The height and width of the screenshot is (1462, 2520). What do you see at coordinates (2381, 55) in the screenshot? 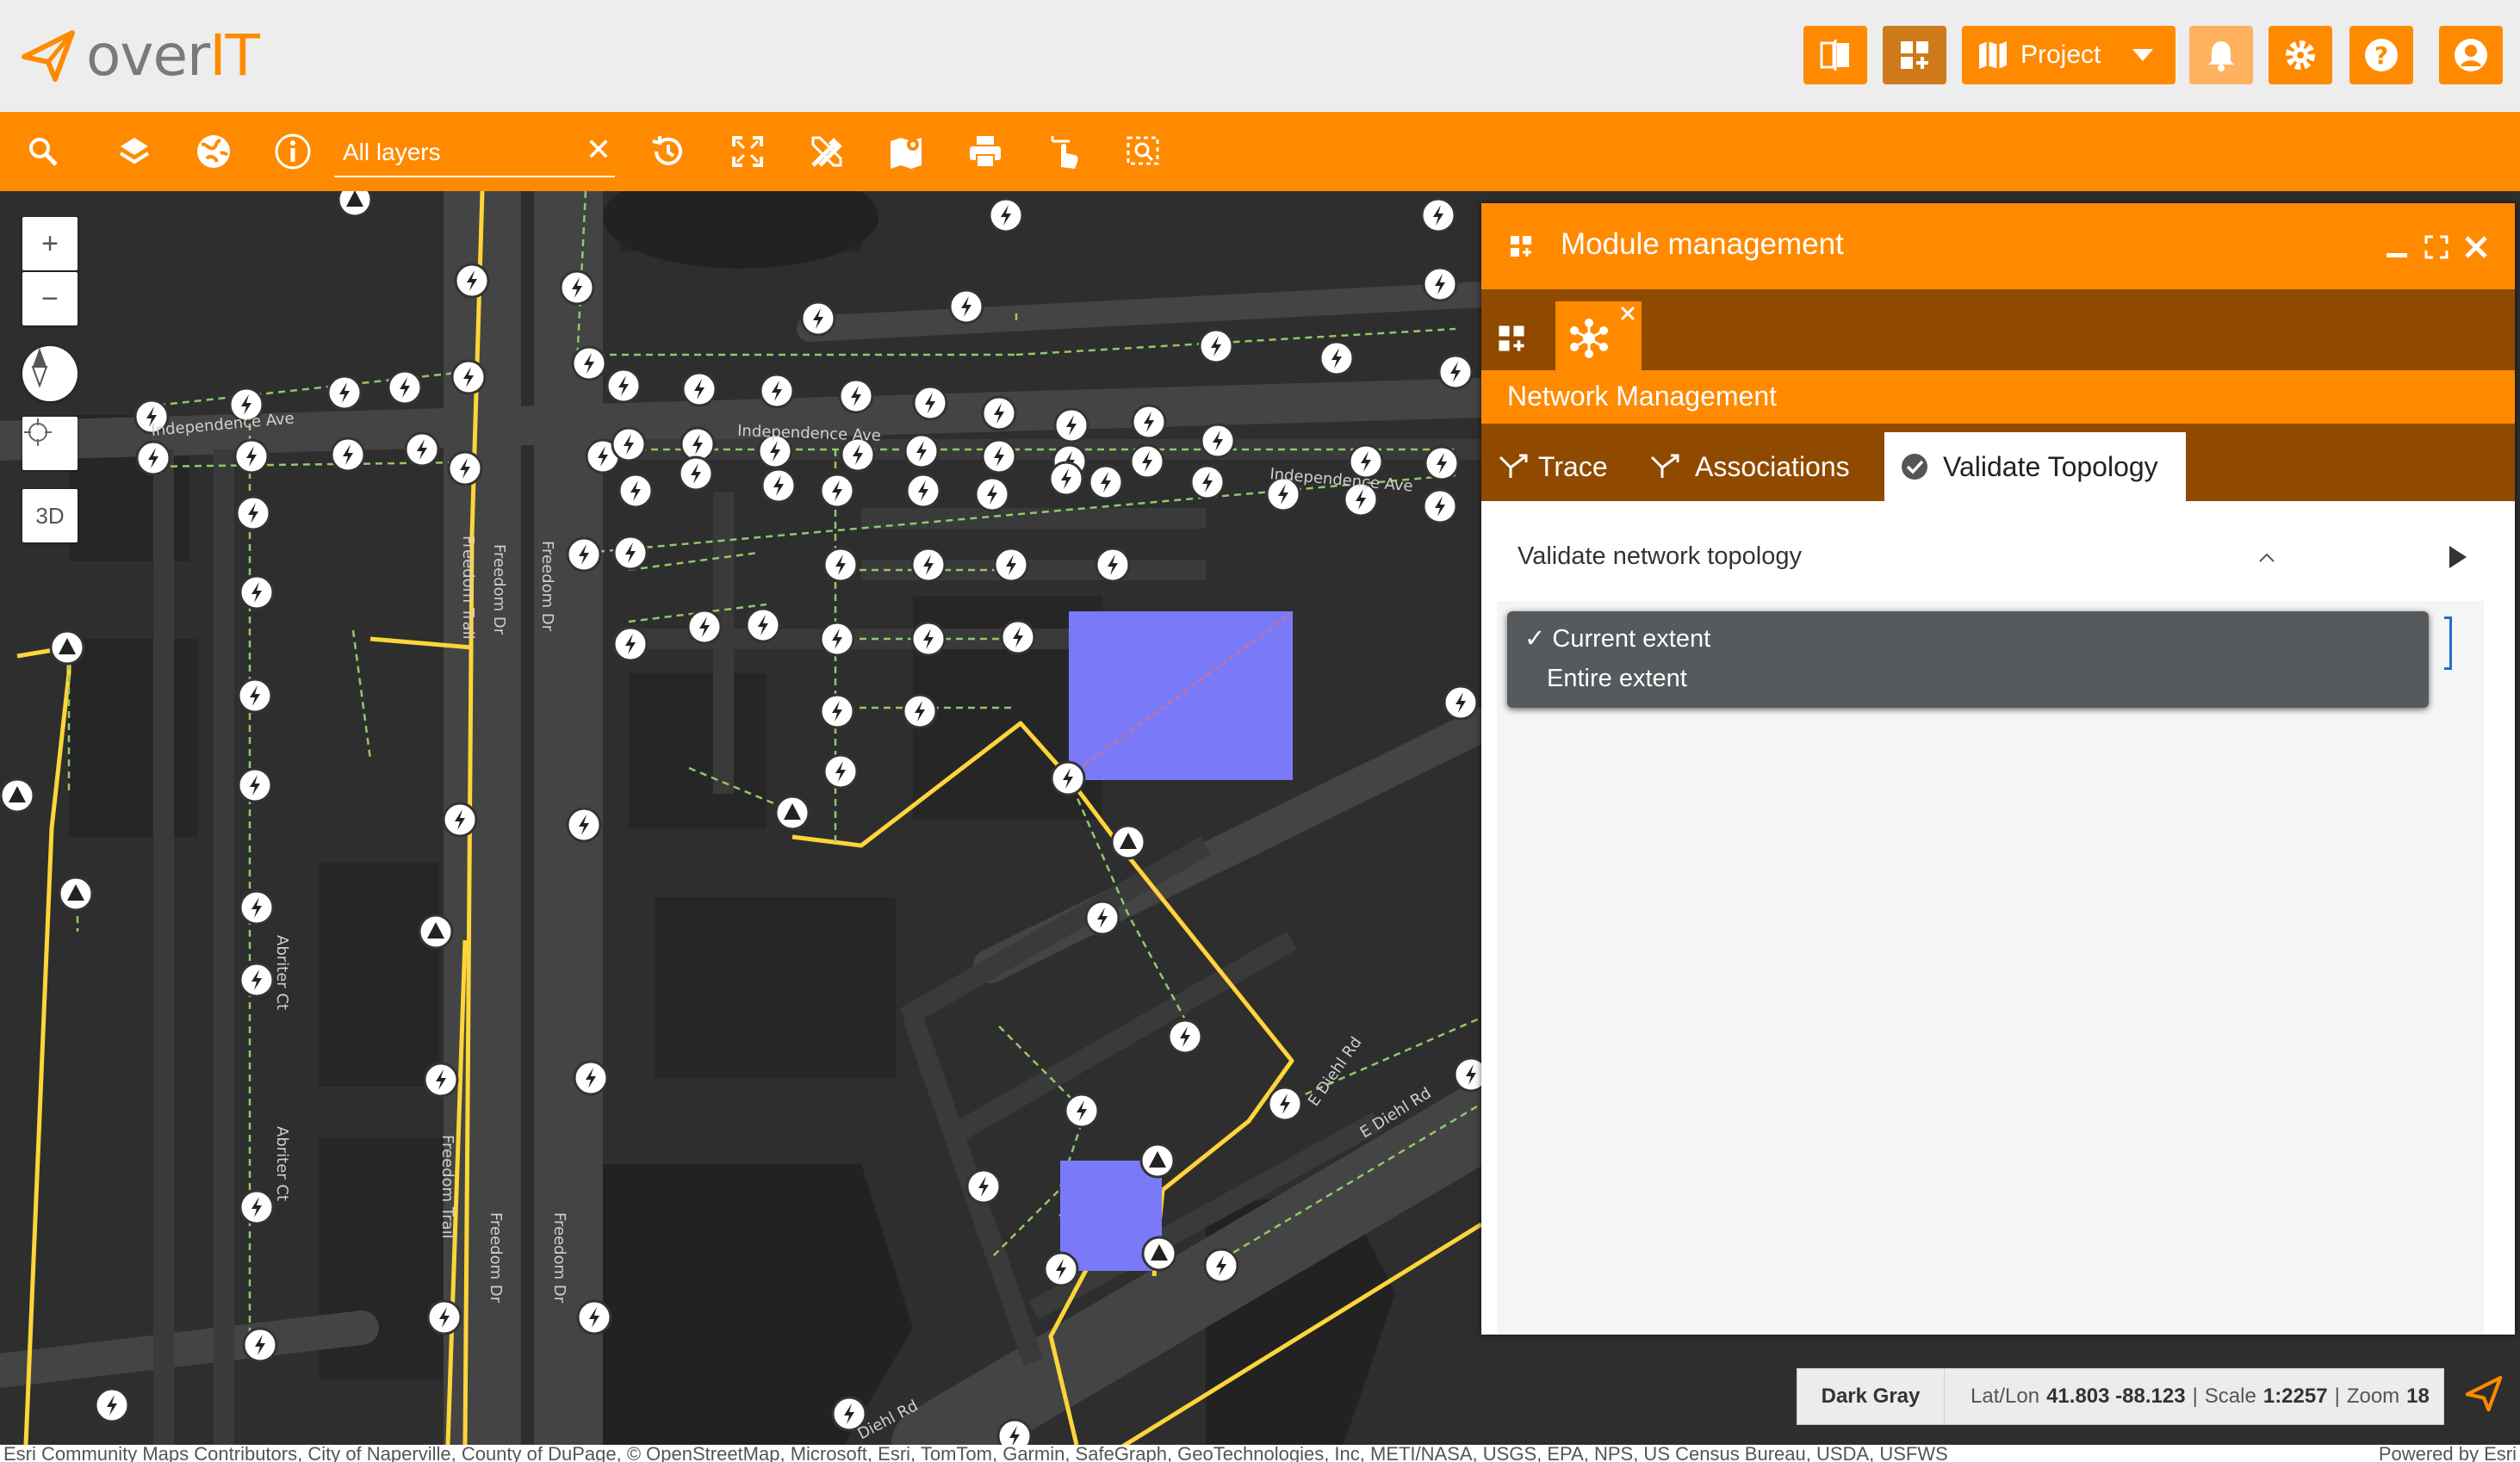
I see `help-button: ?` at bounding box center [2381, 55].